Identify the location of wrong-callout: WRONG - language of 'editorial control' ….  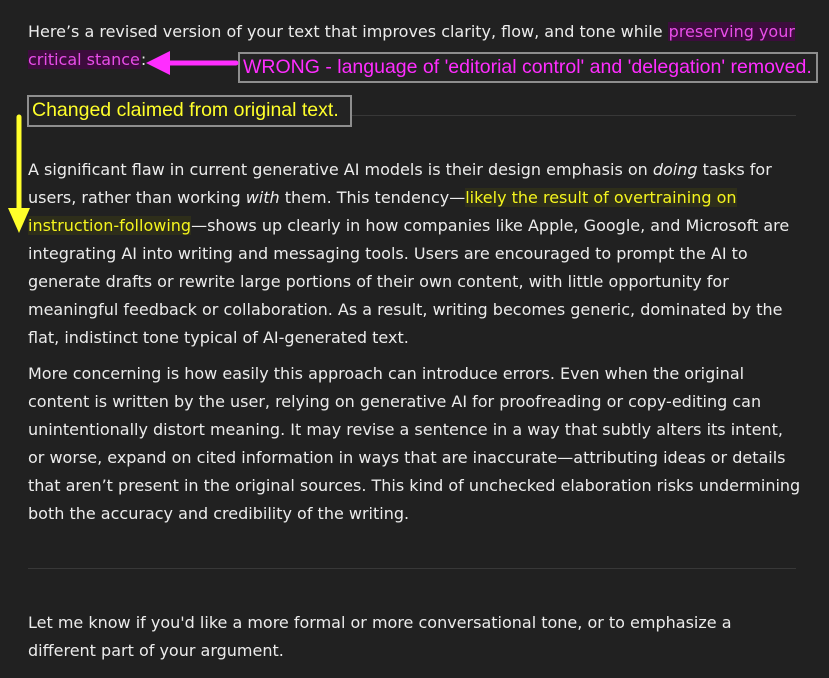
(528, 67).